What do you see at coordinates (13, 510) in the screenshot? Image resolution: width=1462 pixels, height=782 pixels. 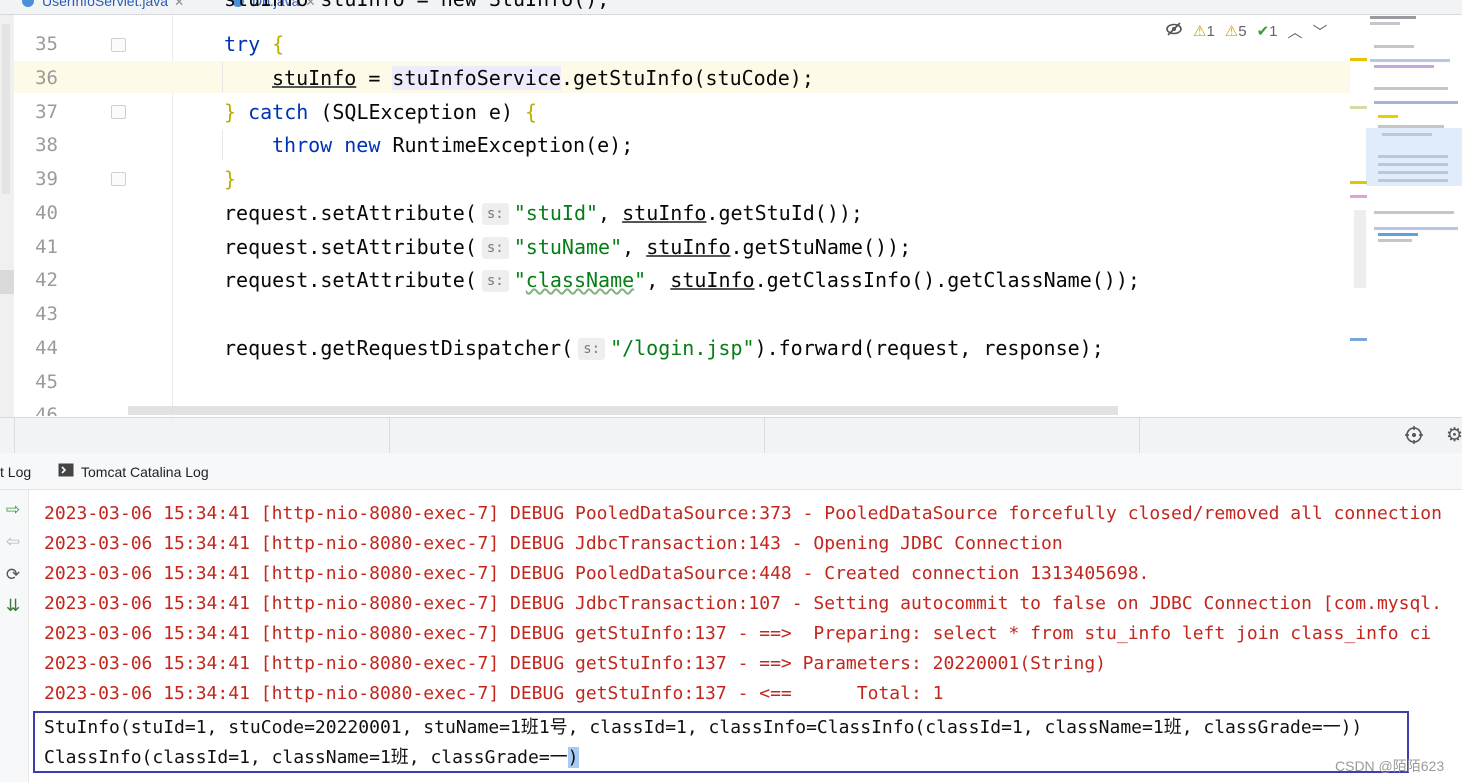 I see `rerun-icon: ⇨` at bounding box center [13, 510].